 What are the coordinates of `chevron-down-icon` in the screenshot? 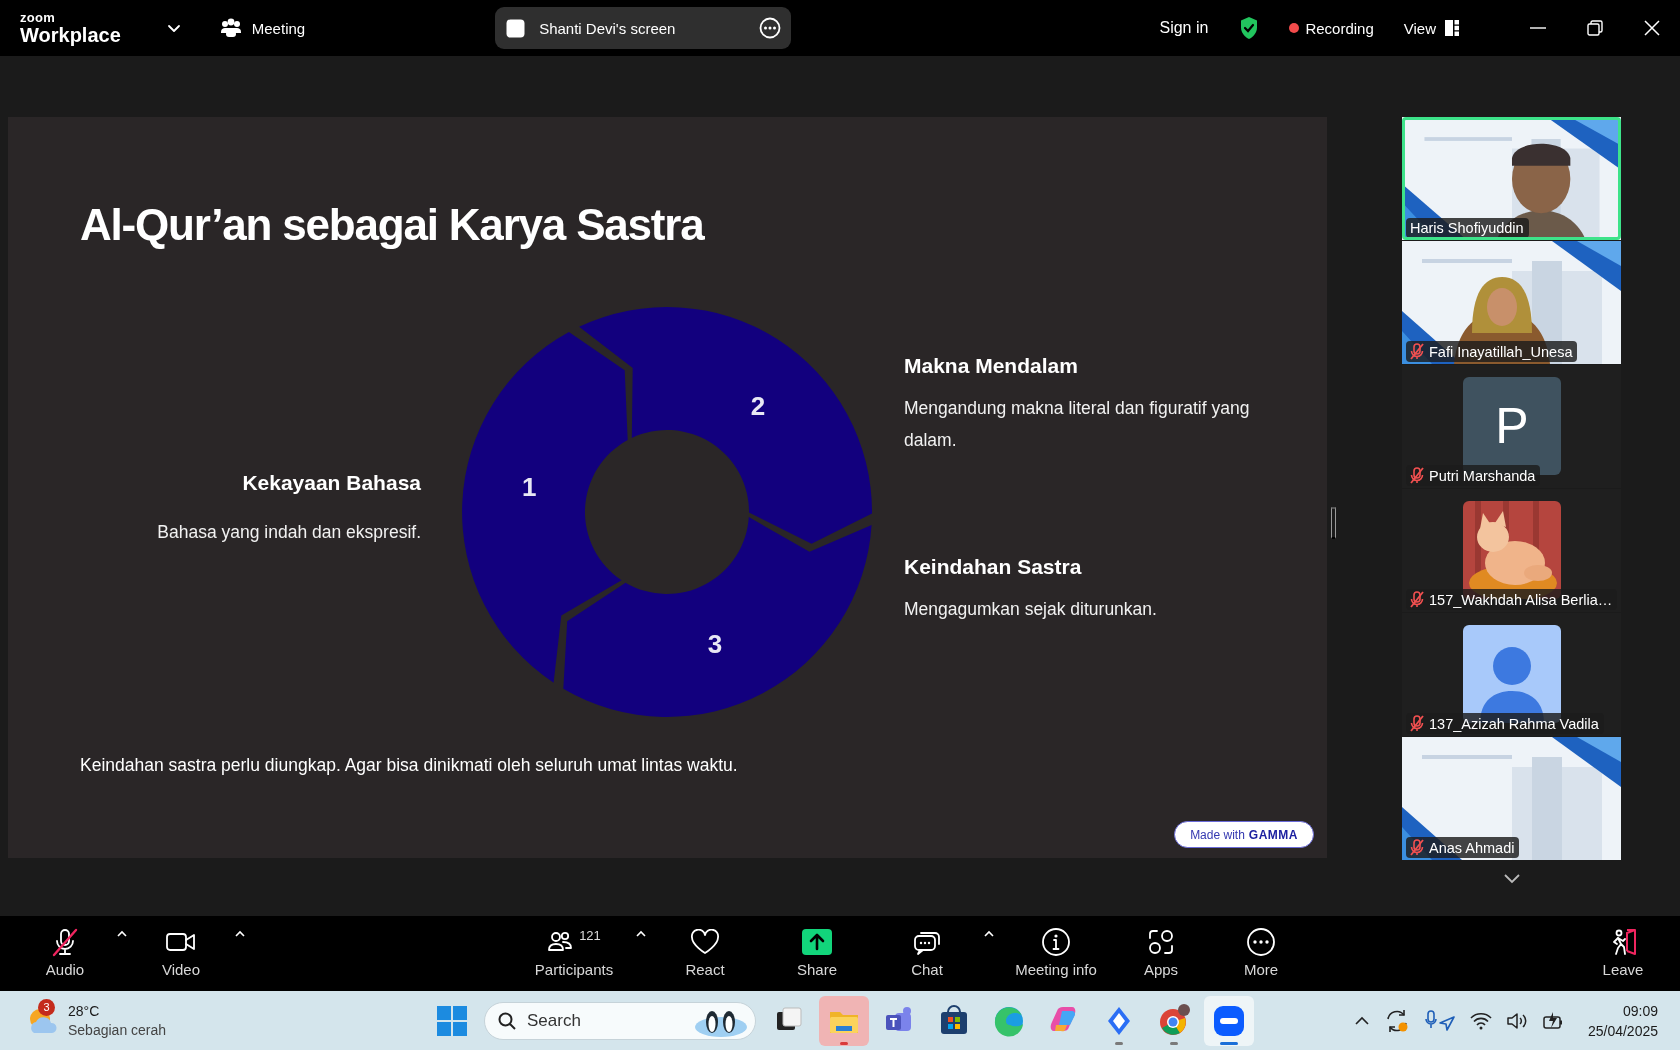 It's located at (1511, 879).